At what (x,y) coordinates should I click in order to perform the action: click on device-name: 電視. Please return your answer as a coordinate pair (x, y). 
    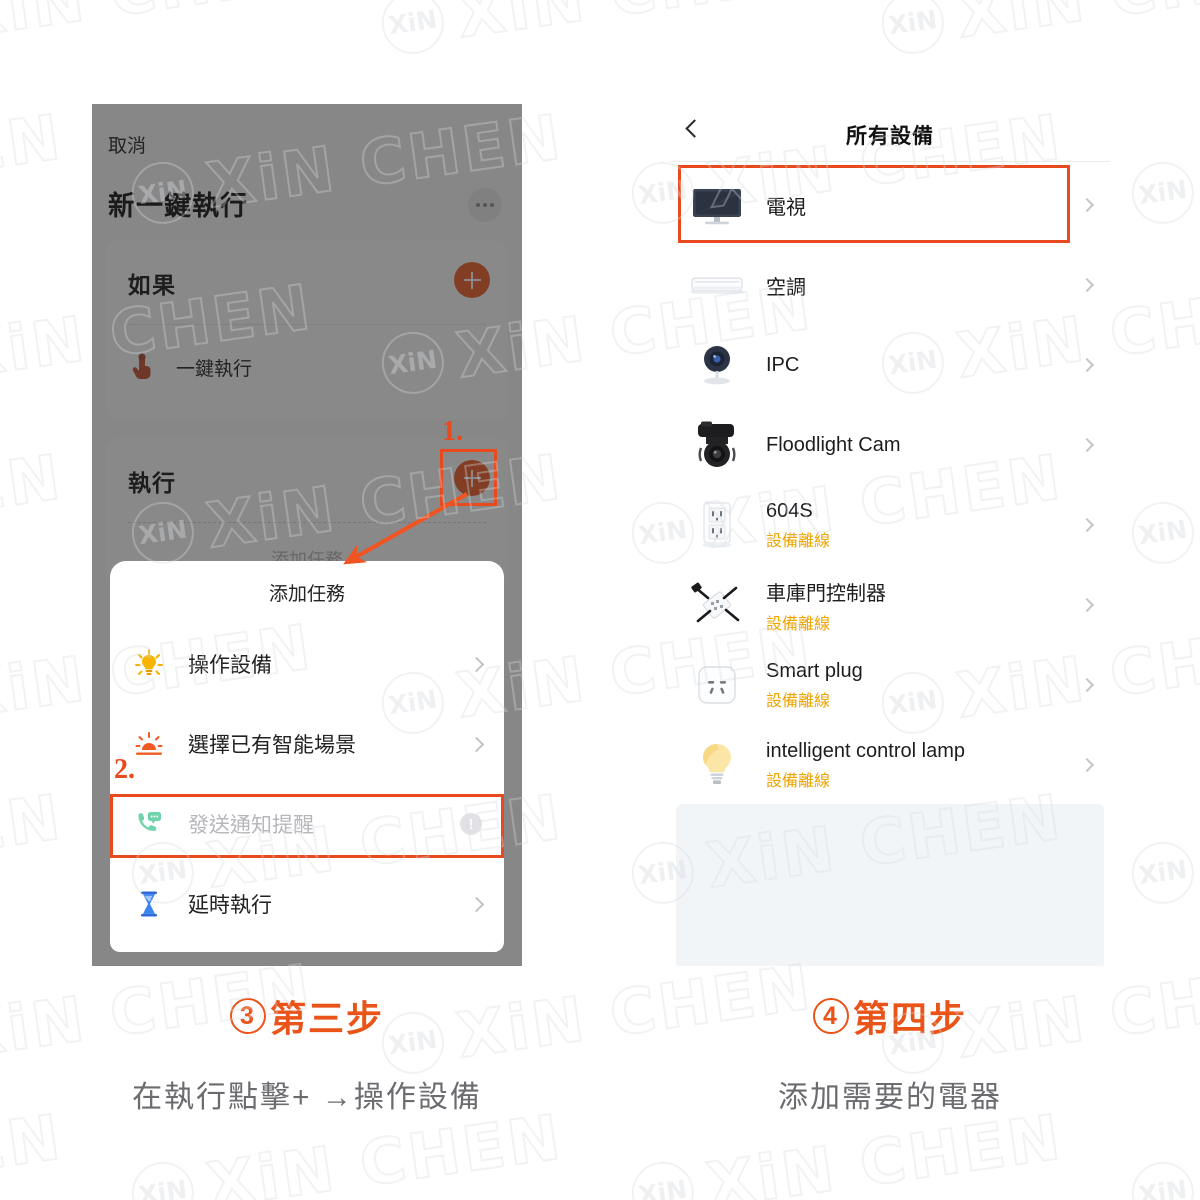
    Looking at the image, I should click on (786, 207).